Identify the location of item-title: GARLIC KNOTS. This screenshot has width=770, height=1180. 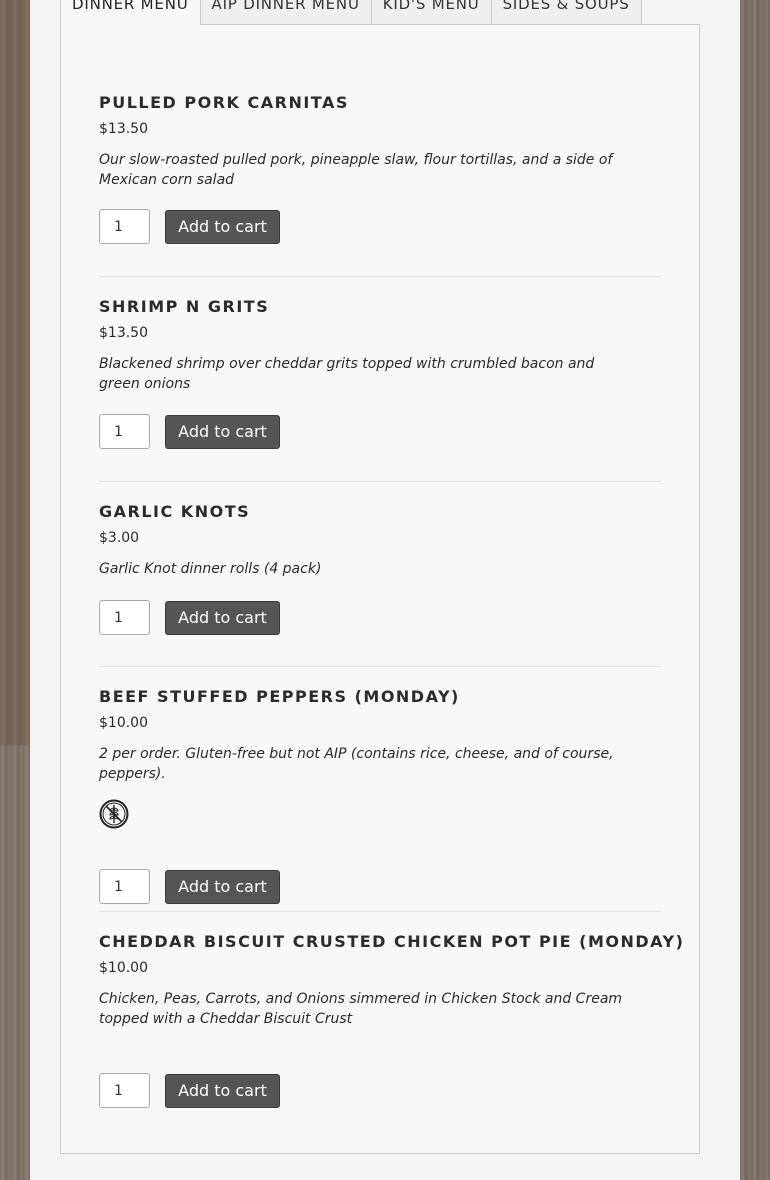
(175, 511).